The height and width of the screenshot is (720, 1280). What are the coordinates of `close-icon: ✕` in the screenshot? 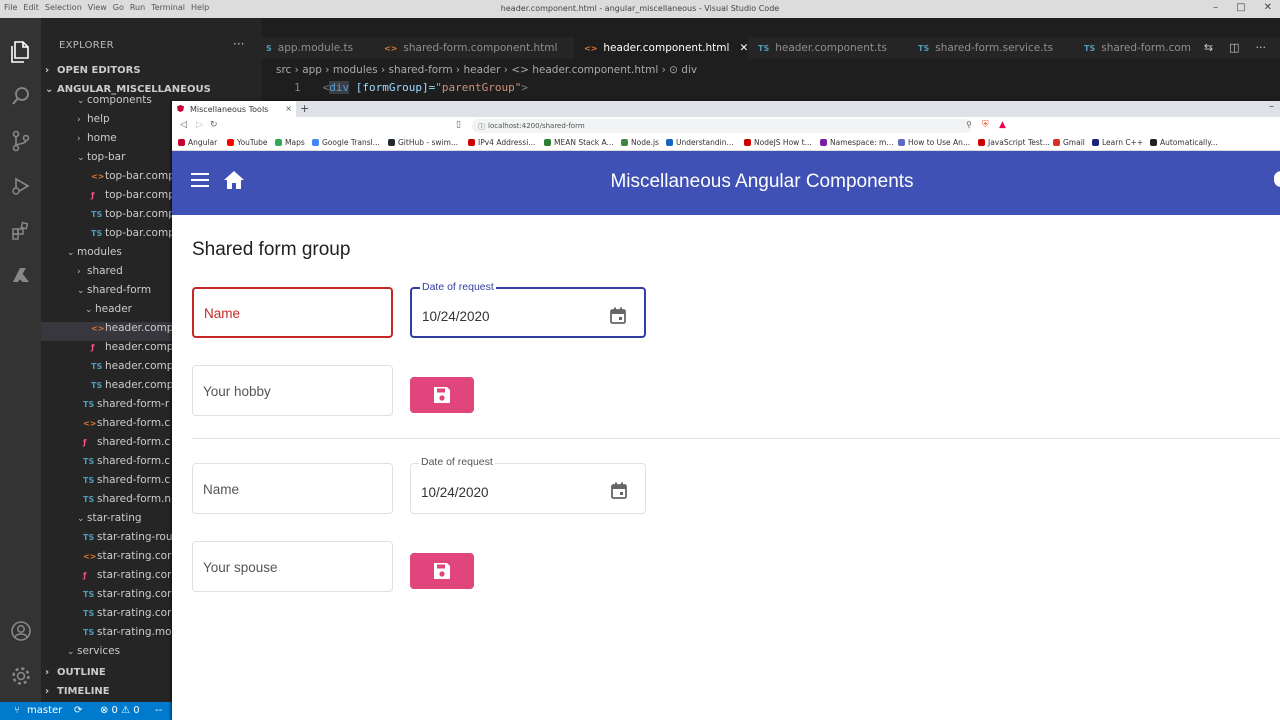 It's located at (1268, 7).